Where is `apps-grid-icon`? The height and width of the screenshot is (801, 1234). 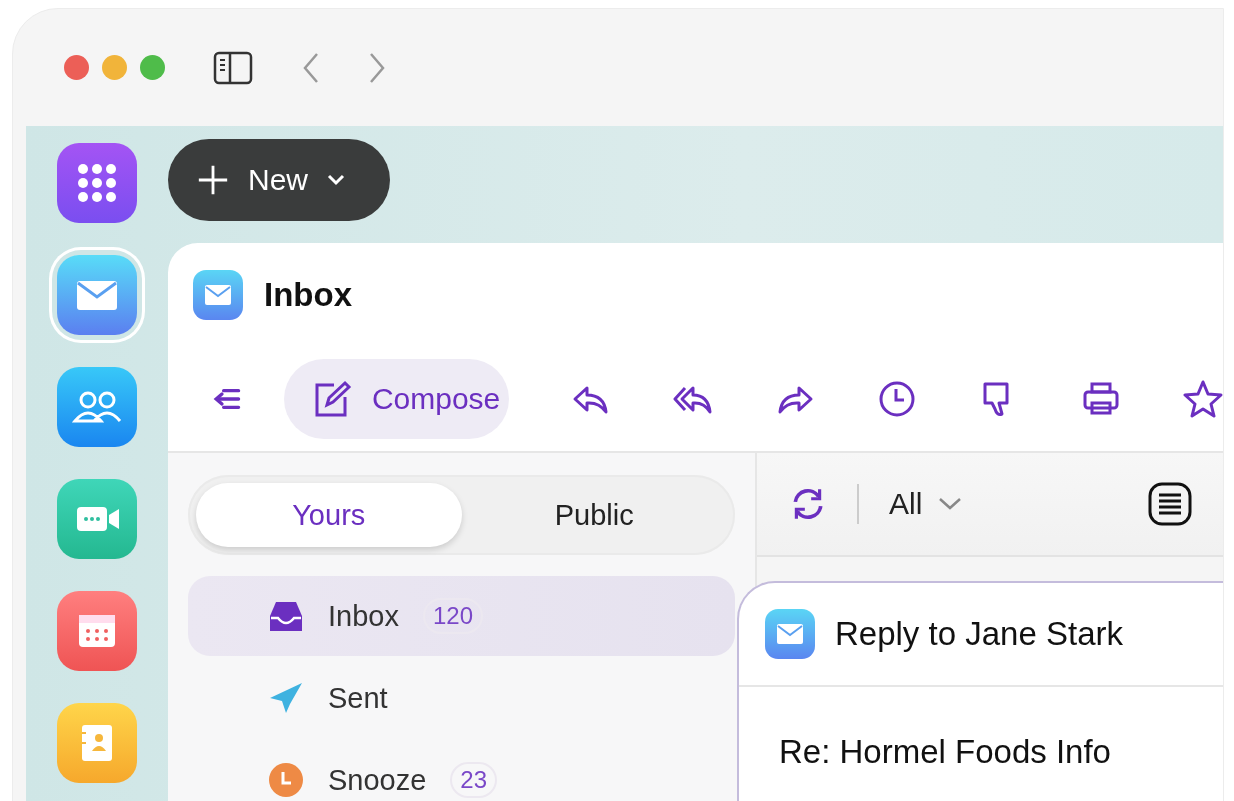 apps-grid-icon is located at coordinates (97, 183).